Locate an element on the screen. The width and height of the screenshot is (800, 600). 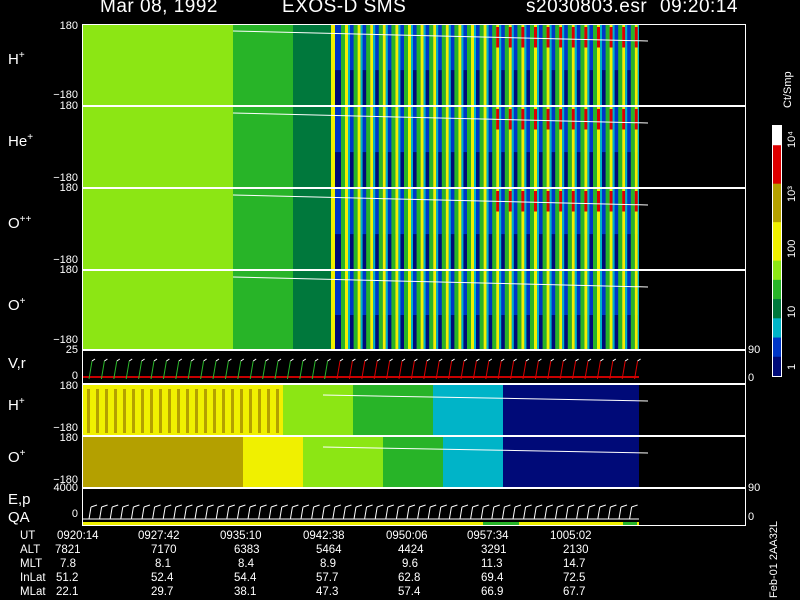
mlt-value: 8.1 is located at coordinates (163, 564).